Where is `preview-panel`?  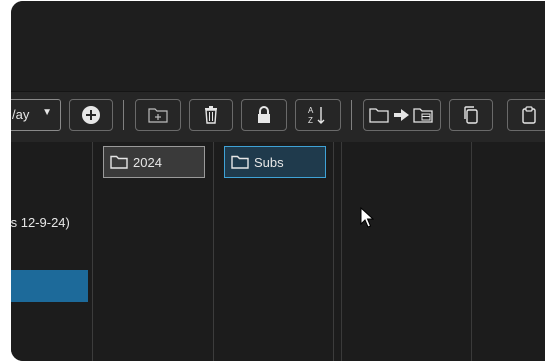 preview-panel is located at coordinates (406, 251).